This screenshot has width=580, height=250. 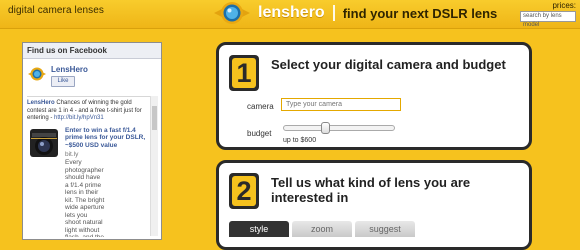 What do you see at coordinates (154, 166) in the screenshot?
I see `facebook-scrollbar` at bounding box center [154, 166].